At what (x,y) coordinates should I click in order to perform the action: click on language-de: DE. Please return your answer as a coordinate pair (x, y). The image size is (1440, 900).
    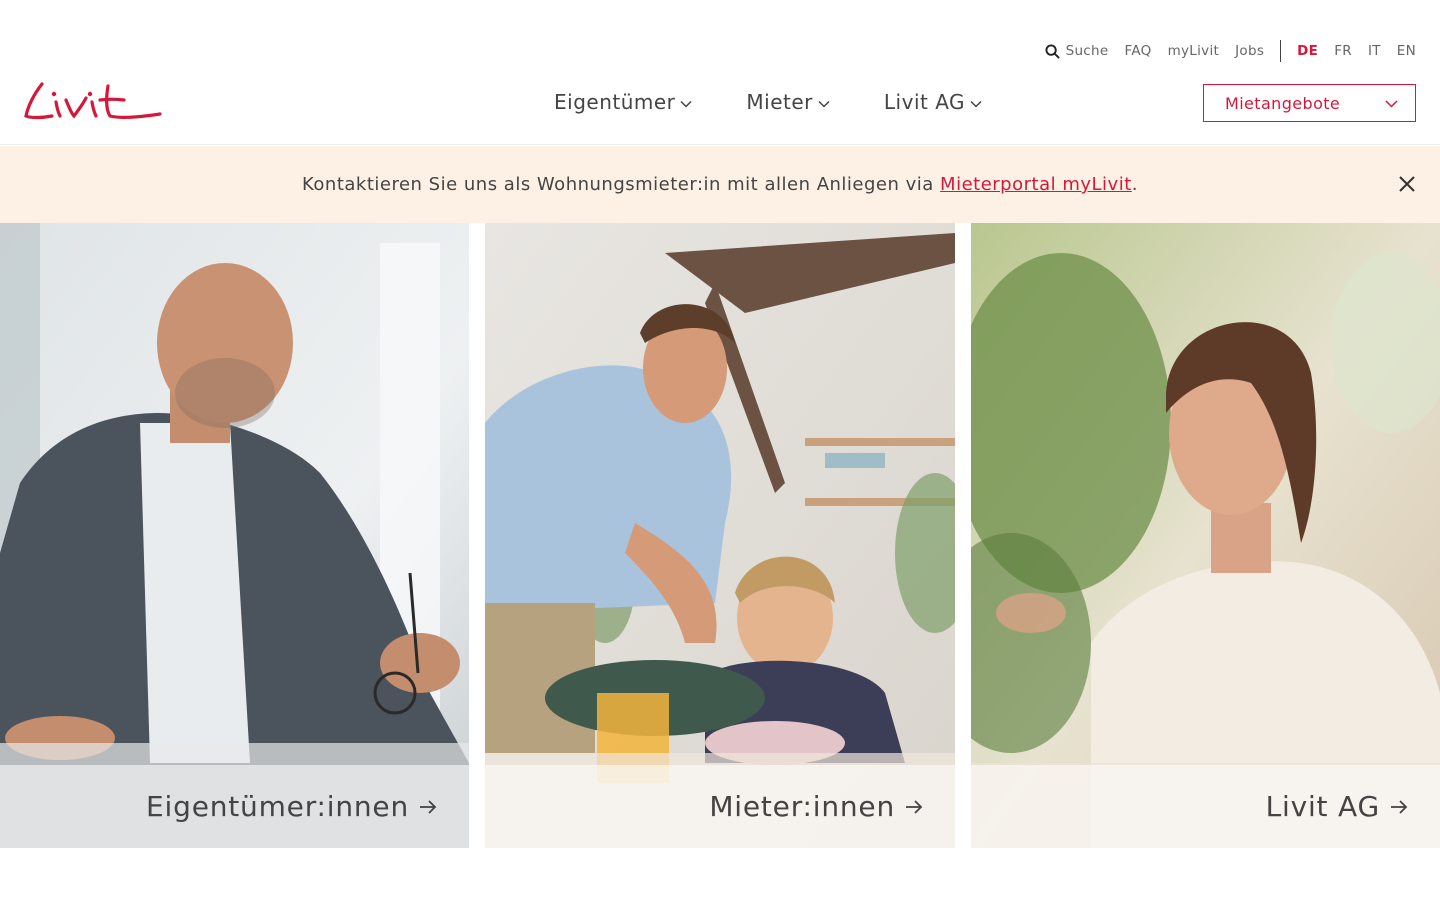
    Looking at the image, I should click on (1307, 51).